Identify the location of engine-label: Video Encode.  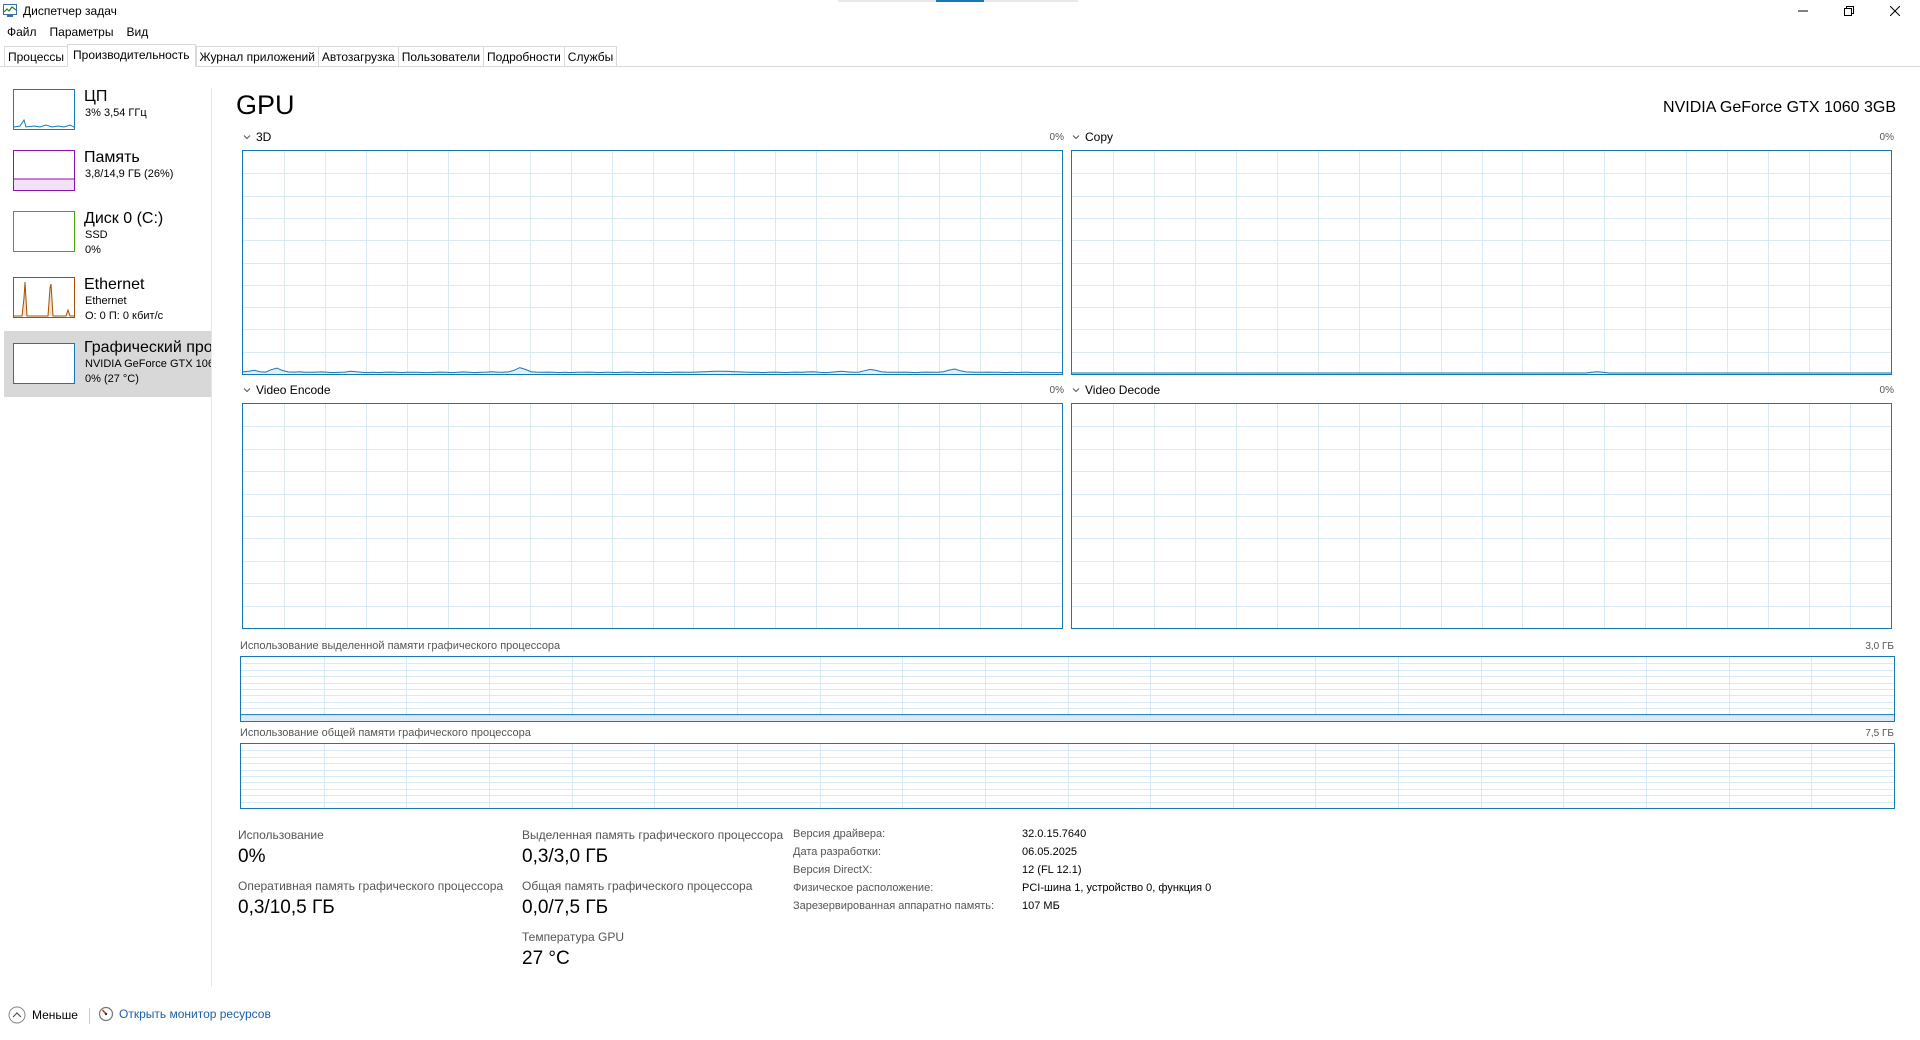
(293, 390).